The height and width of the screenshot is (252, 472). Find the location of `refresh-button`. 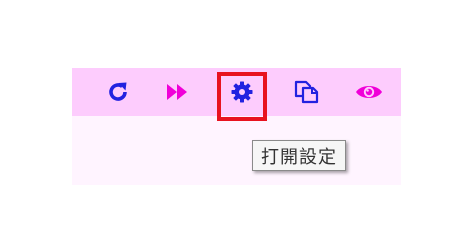

refresh-button is located at coordinates (118, 92).